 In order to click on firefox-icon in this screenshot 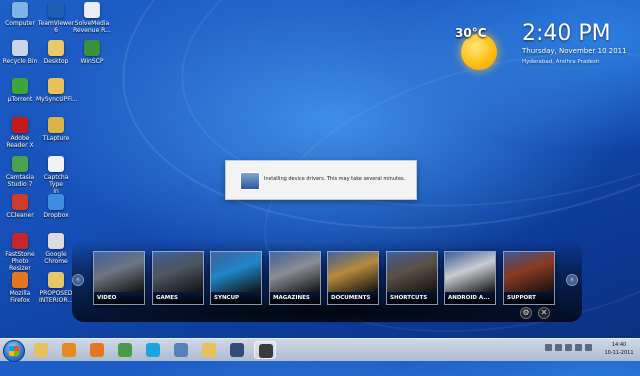, I will do `click(97, 350)`.